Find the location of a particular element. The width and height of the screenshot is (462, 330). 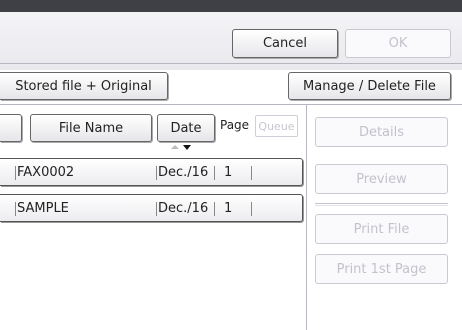

manage-delete-file-button: Manage / Delete File is located at coordinates (369, 86).